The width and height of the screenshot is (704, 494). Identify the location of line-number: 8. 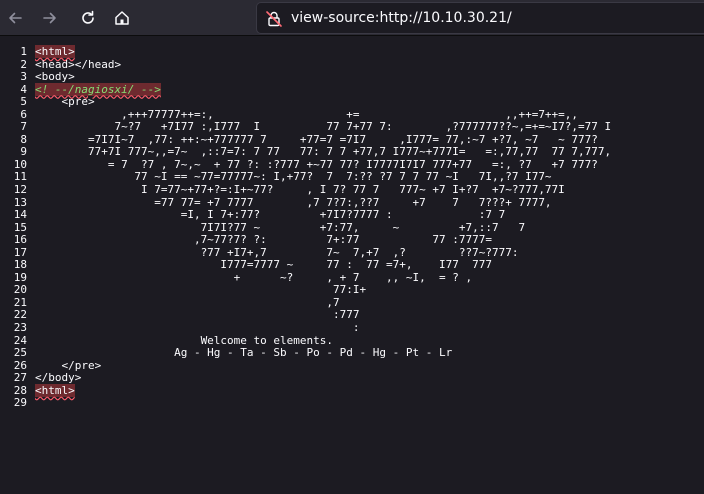
(23, 139).